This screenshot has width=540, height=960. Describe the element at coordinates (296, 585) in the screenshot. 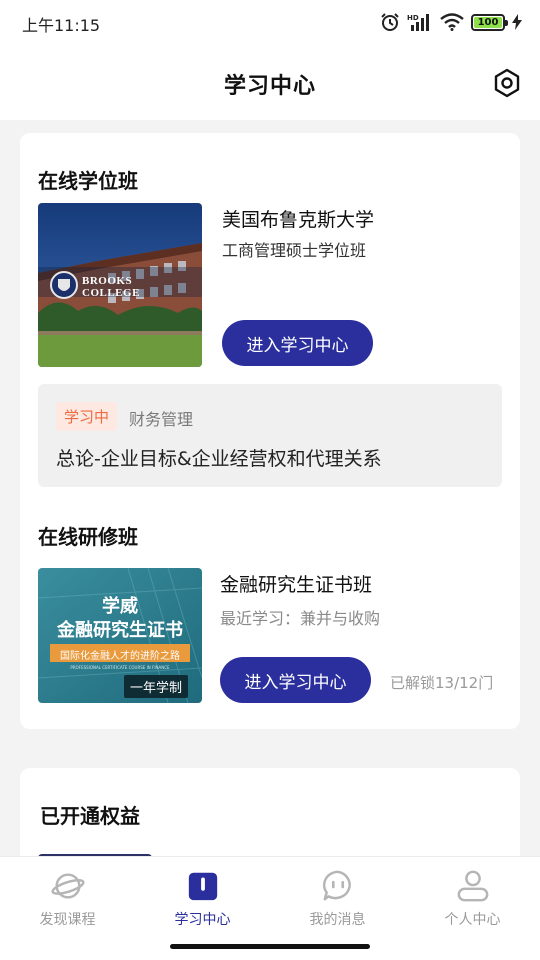

I see `training-course-name: 金融研究生证书班` at that location.